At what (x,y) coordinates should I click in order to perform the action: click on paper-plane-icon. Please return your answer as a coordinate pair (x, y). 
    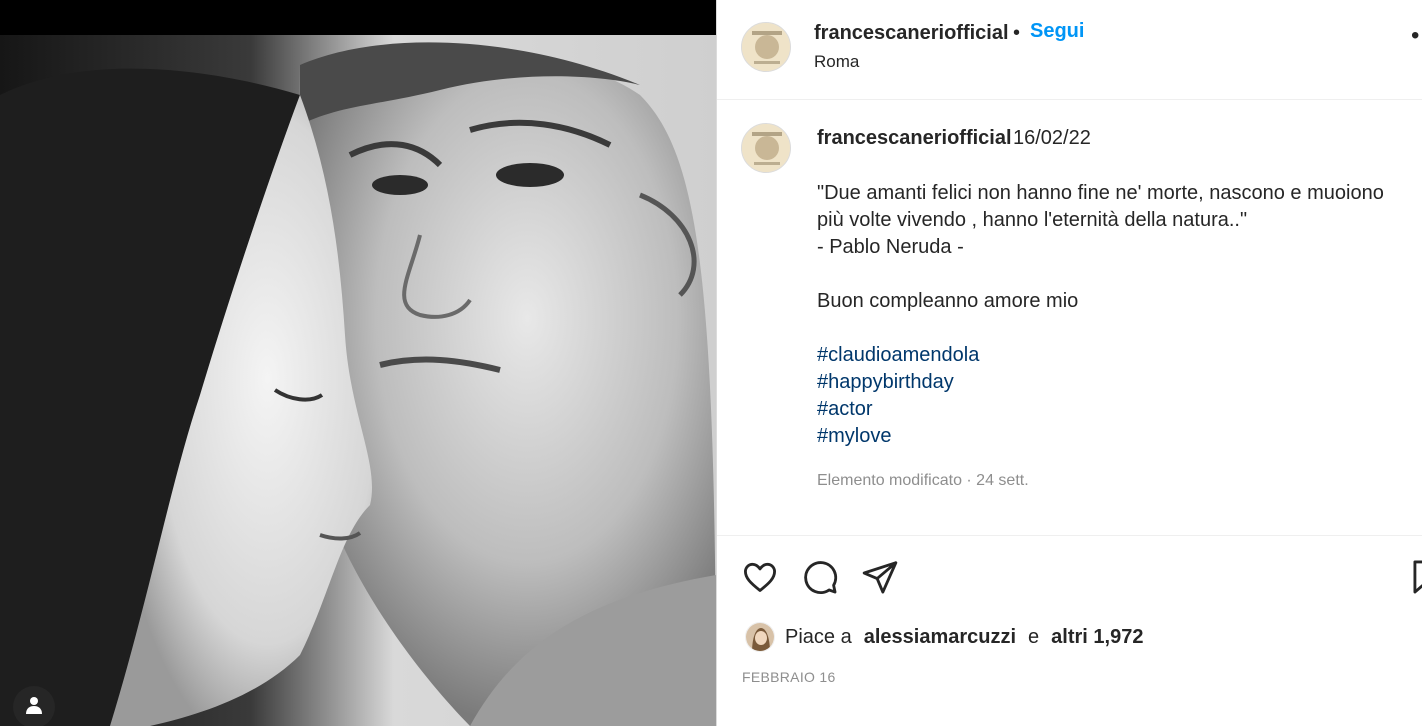
    Looking at the image, I should click on (880, 577).